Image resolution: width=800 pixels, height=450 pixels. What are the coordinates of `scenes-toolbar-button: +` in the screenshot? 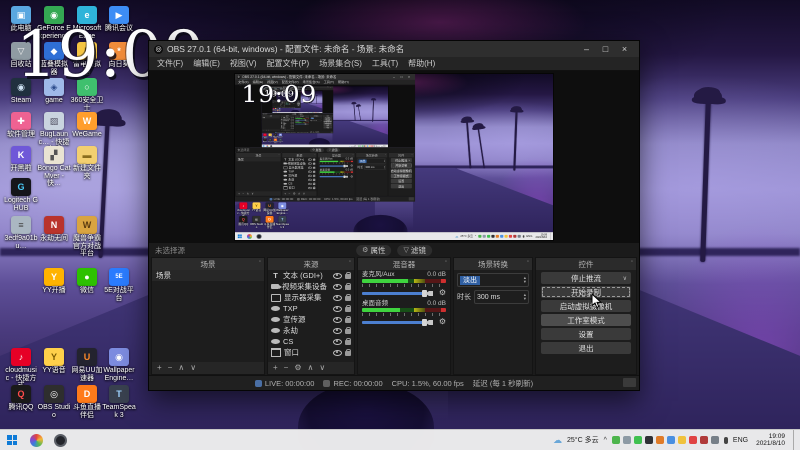 It's located at (159, 368).